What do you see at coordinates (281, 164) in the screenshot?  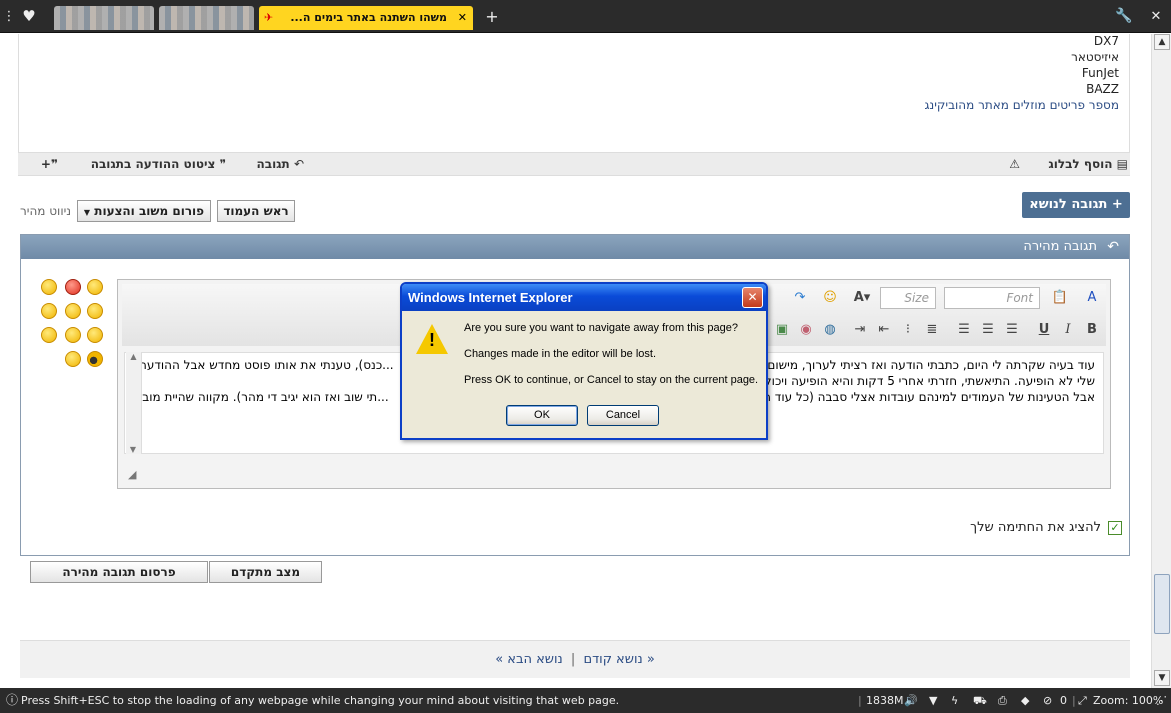 I see `reply-button: ↶ תגובה` at bounding box center [281, 164].